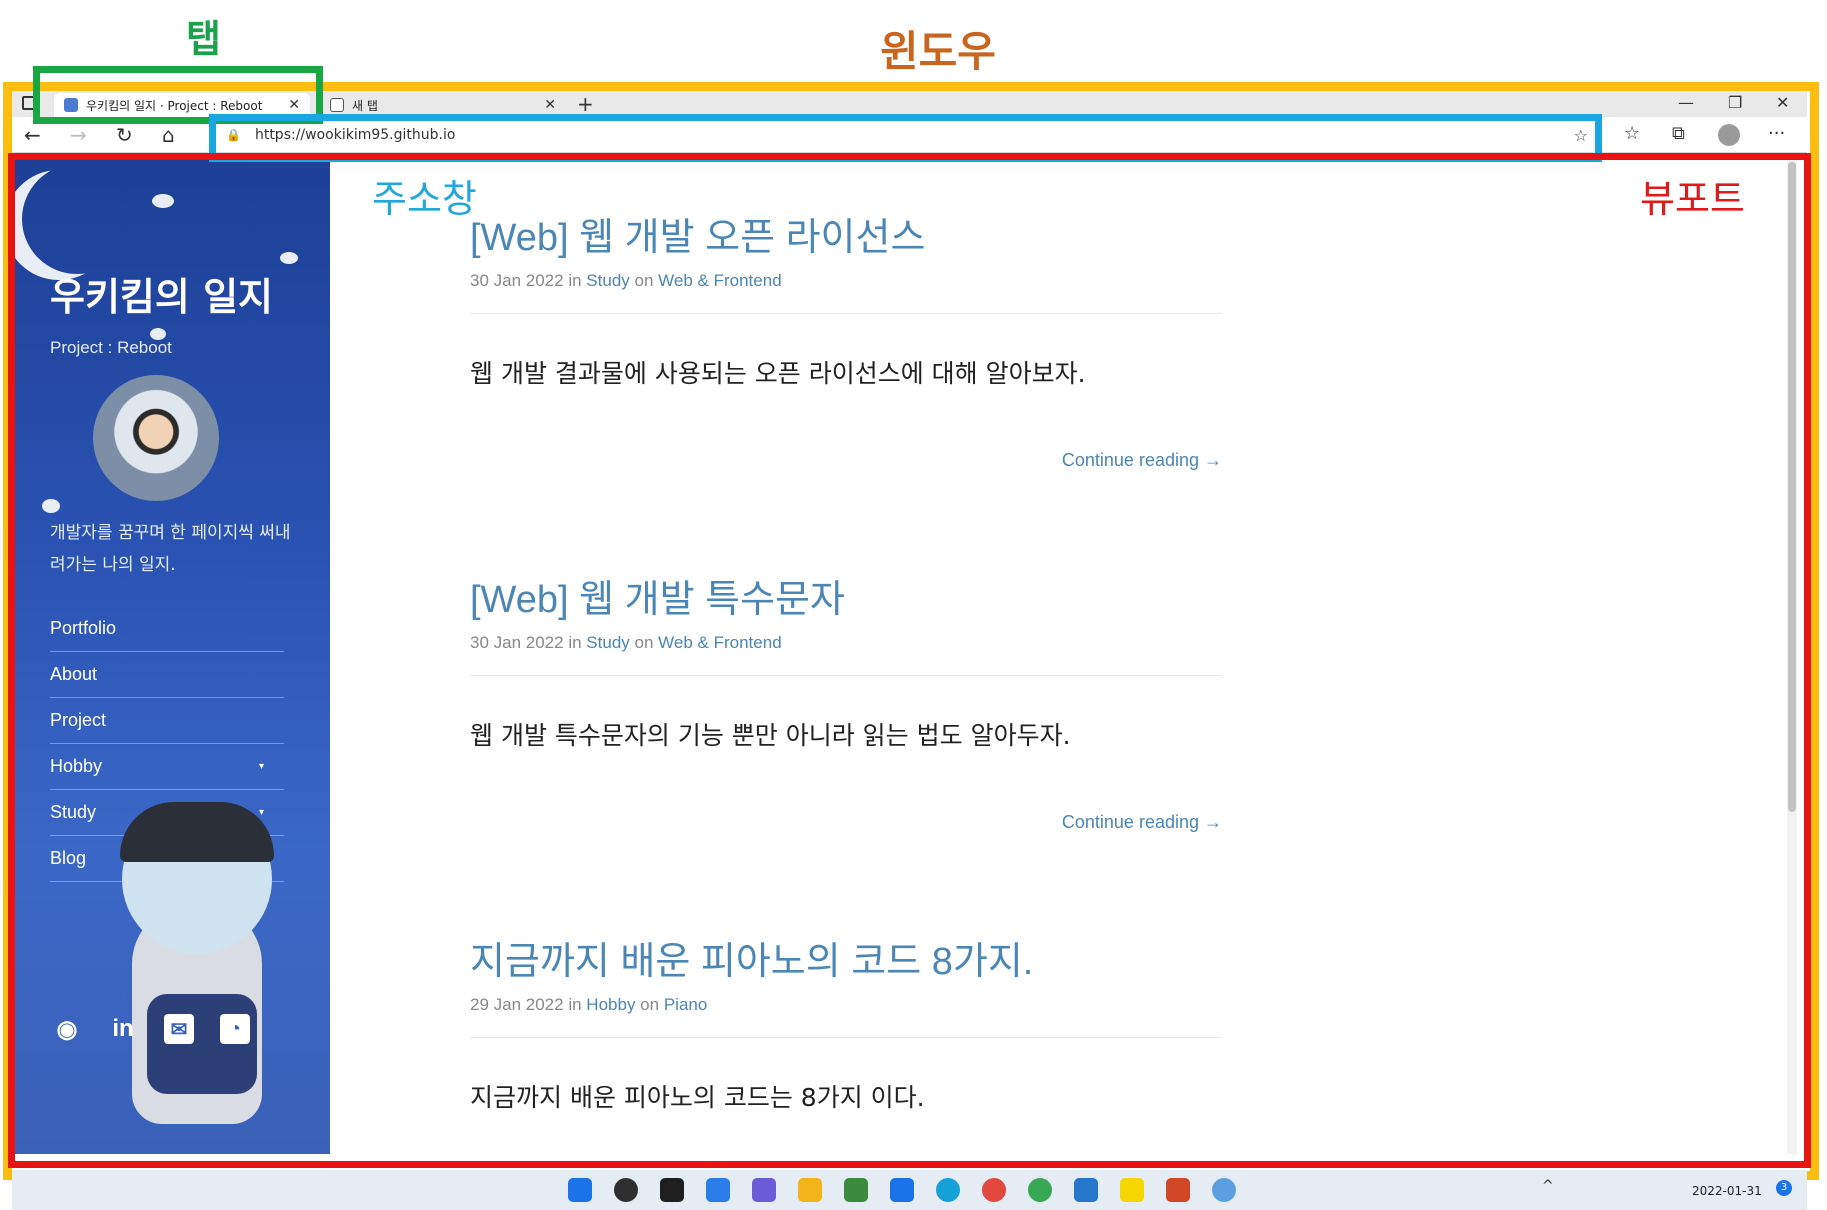 Image resolution: width=1827 pixels, height=1210 pixels. I want to click on kakaotalk-icon, so click(1132, 1190).